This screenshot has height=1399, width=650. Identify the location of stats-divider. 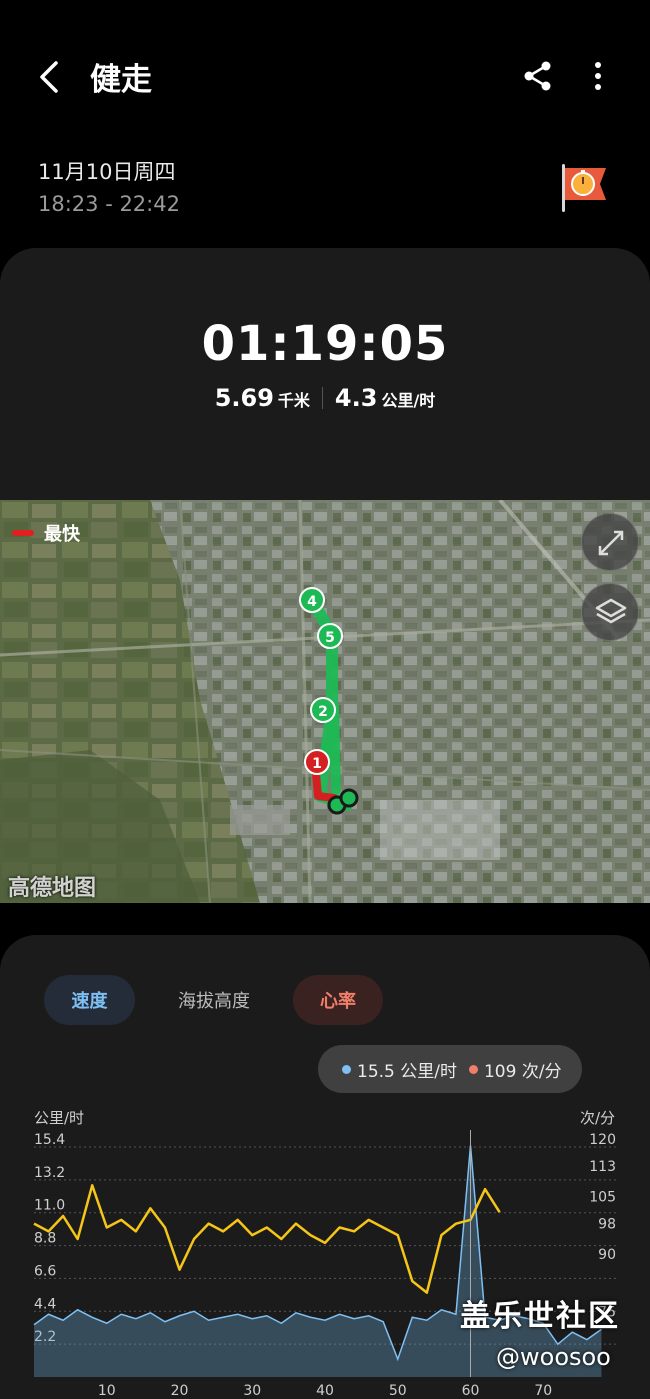
(322, 398).